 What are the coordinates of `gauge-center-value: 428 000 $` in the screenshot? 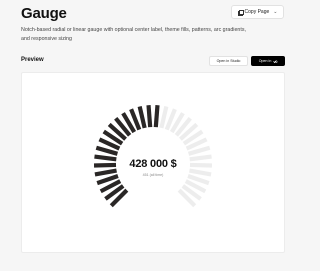 It's located at (153, 164).